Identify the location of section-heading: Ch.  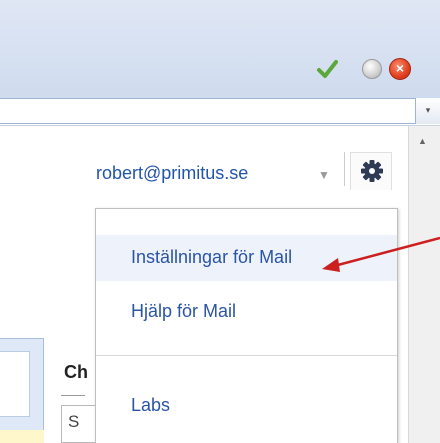
(76, 372).